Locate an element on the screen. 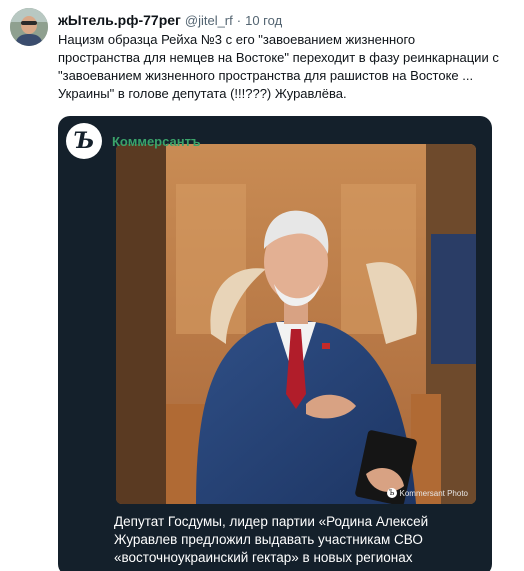 The height and width of the screenshot is (571, 524). card-source: Ъ Коммерсантъ is located at coordinates (133, 141).